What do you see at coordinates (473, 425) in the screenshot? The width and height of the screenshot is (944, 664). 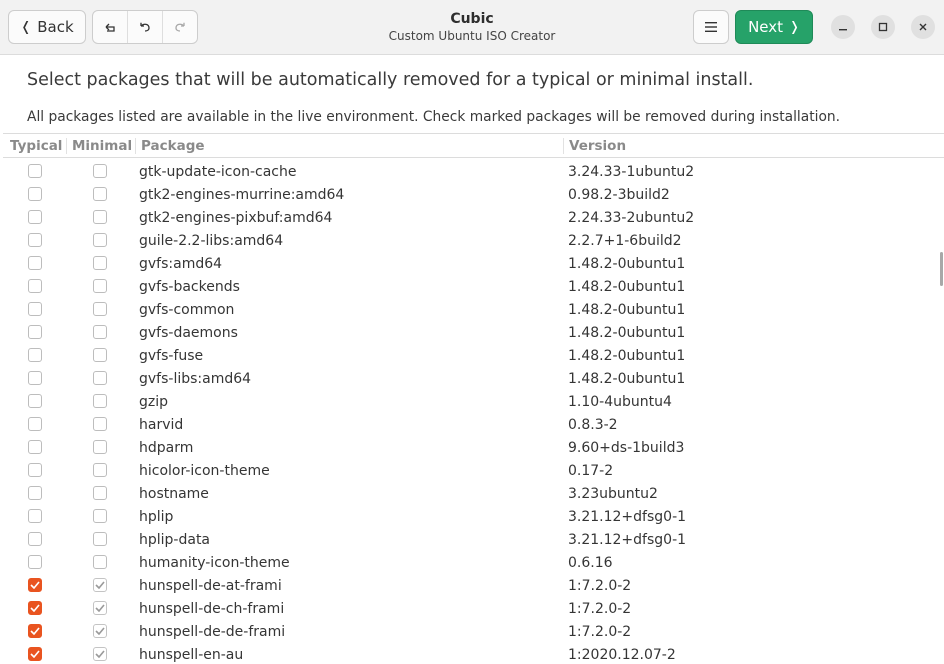 I see `table-row: harvid 0.8.3-2` at bounding box center [473, 425].